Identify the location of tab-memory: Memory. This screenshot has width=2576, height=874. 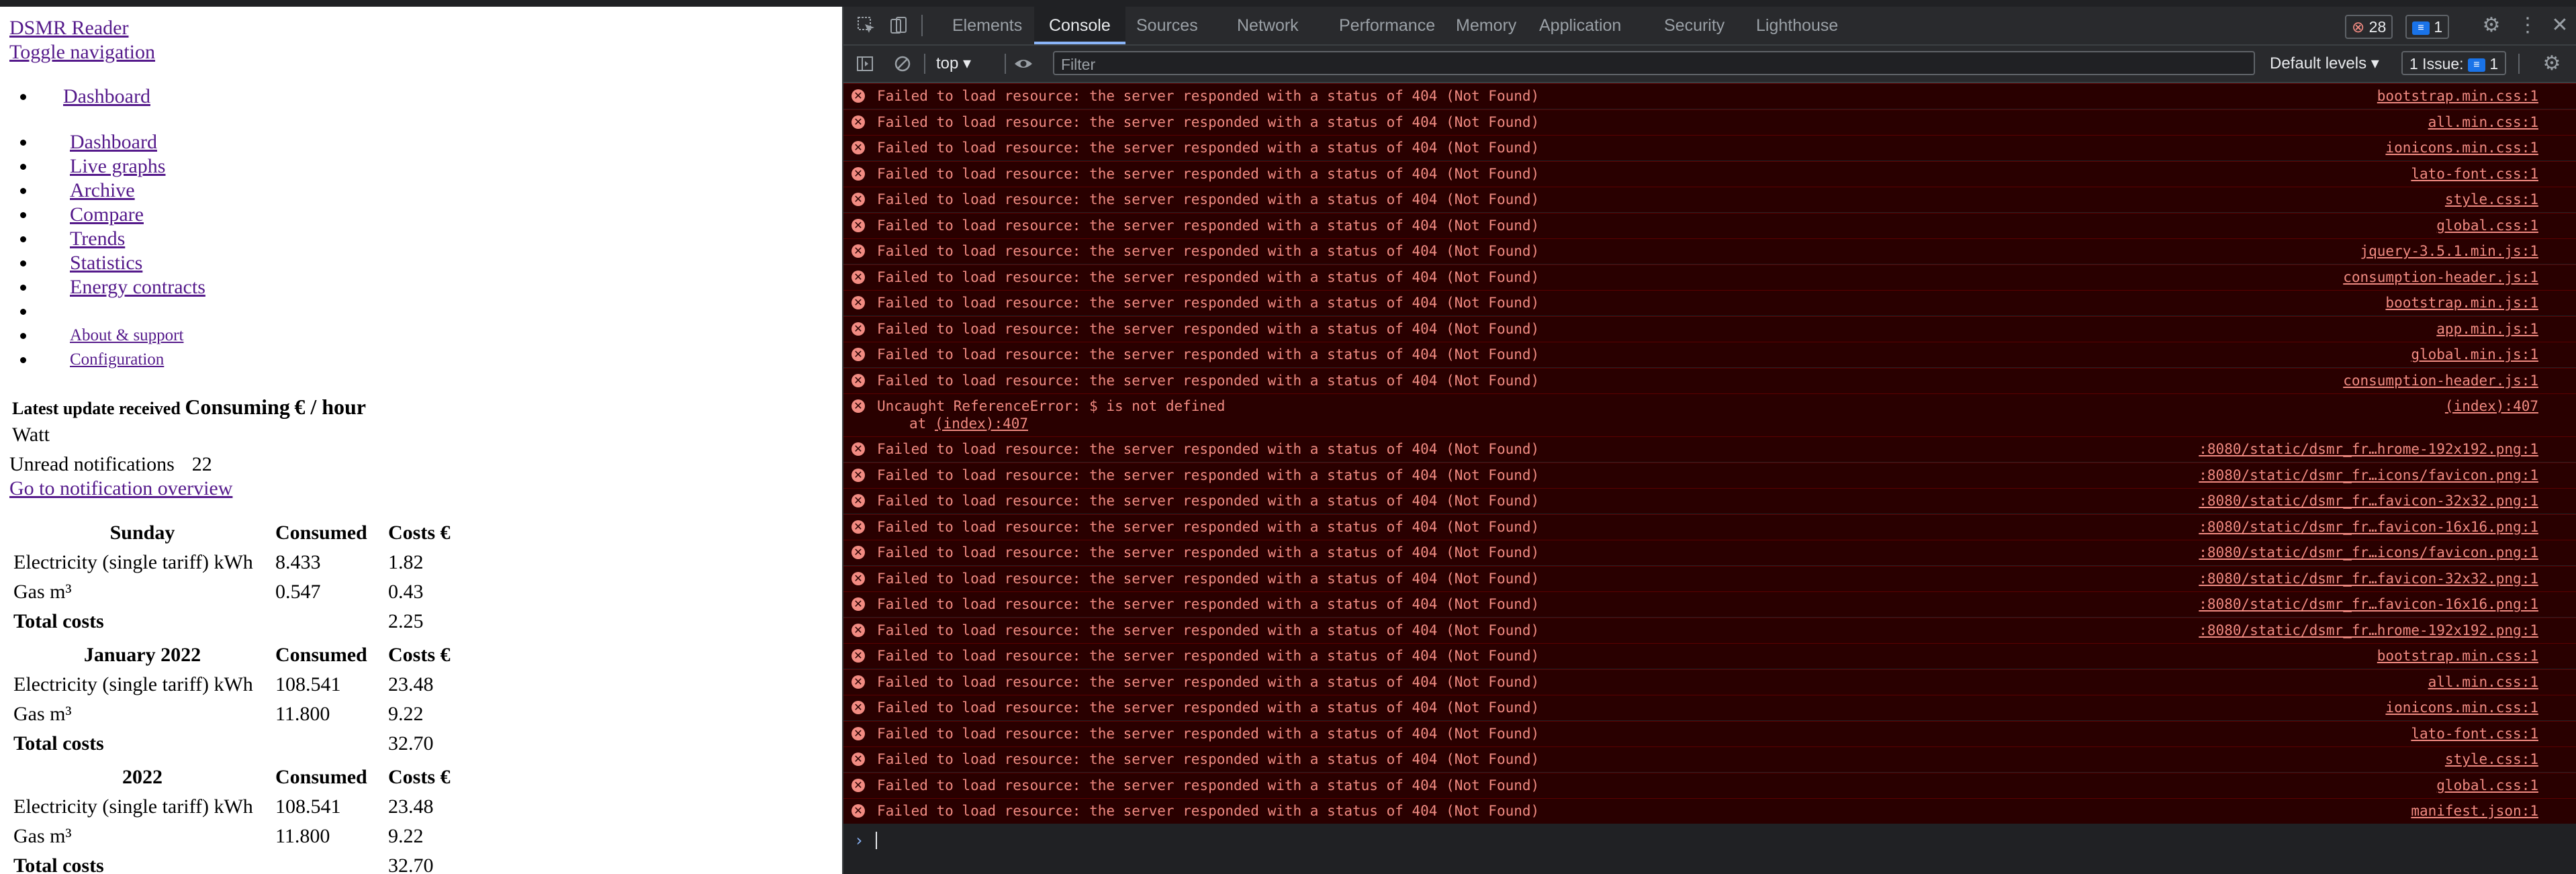
(1486, 25).